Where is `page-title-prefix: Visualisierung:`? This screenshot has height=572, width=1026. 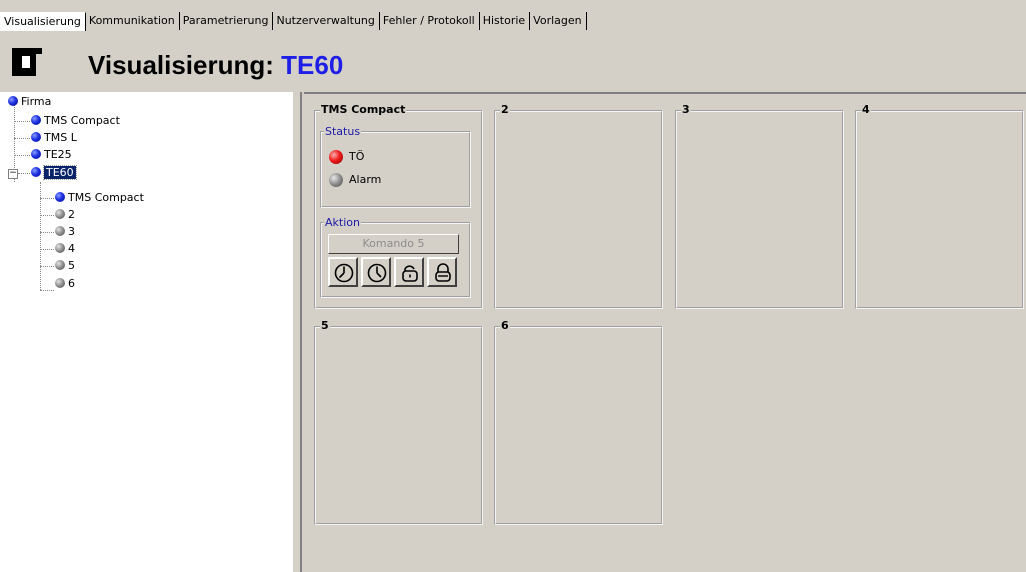 page-title-prefix: Visualisierung: is located at coordinates (185, 65).